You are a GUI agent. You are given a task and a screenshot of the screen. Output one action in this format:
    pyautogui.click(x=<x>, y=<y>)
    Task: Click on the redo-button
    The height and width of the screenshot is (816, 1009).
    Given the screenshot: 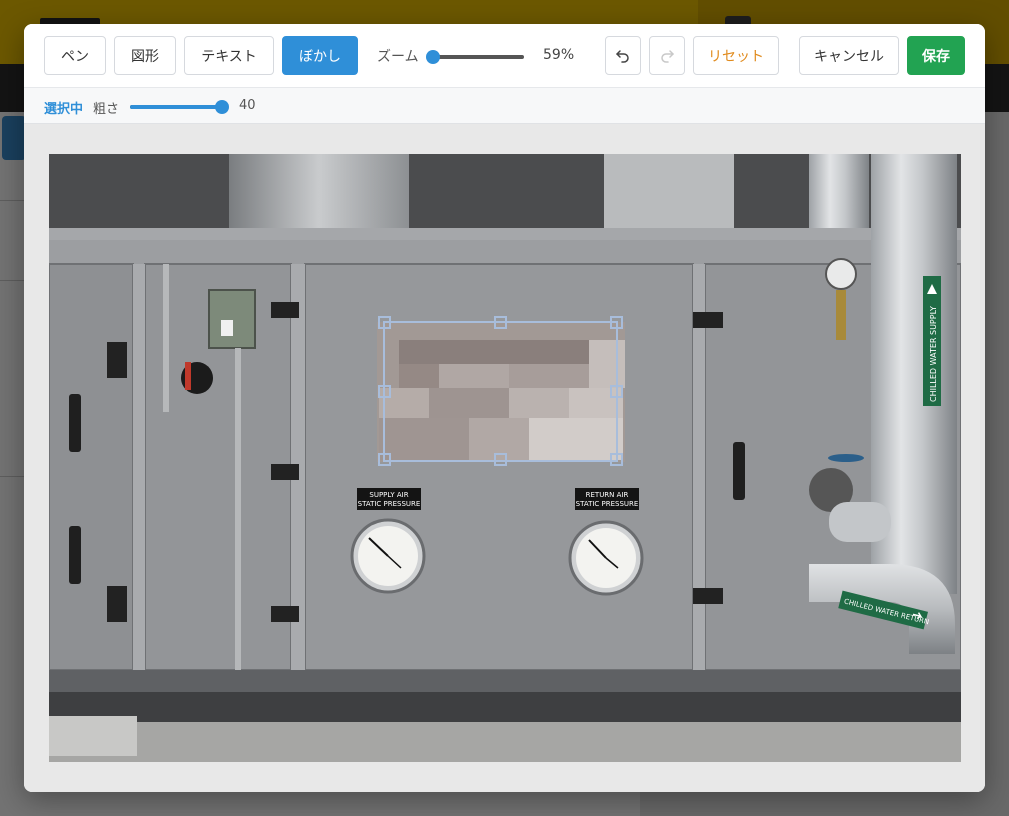 What is the action you would take?
    pyautogui.click(x=667, y=55)
    